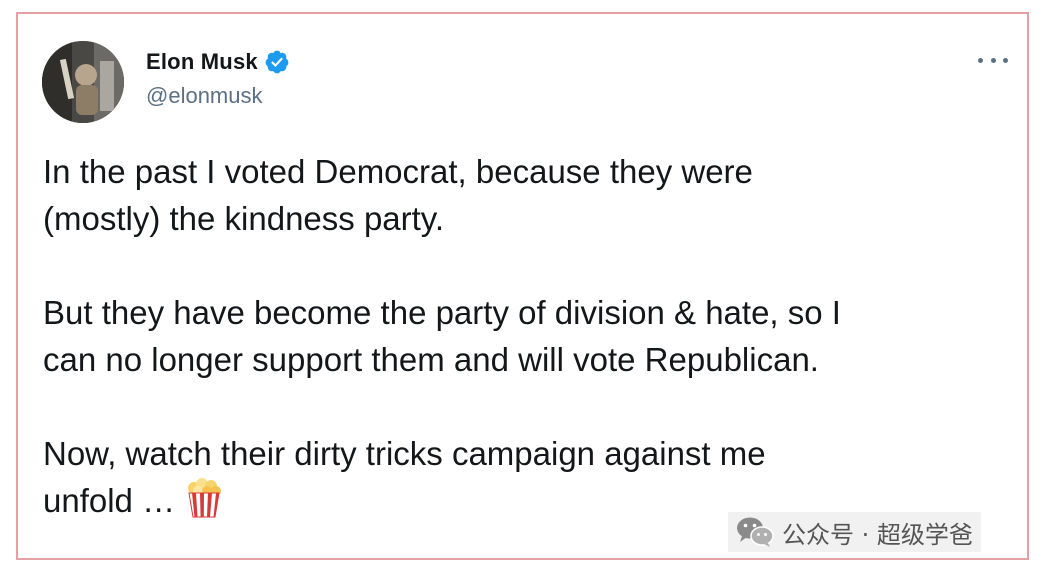  I want to click on profile-photo, so click(83, 82).